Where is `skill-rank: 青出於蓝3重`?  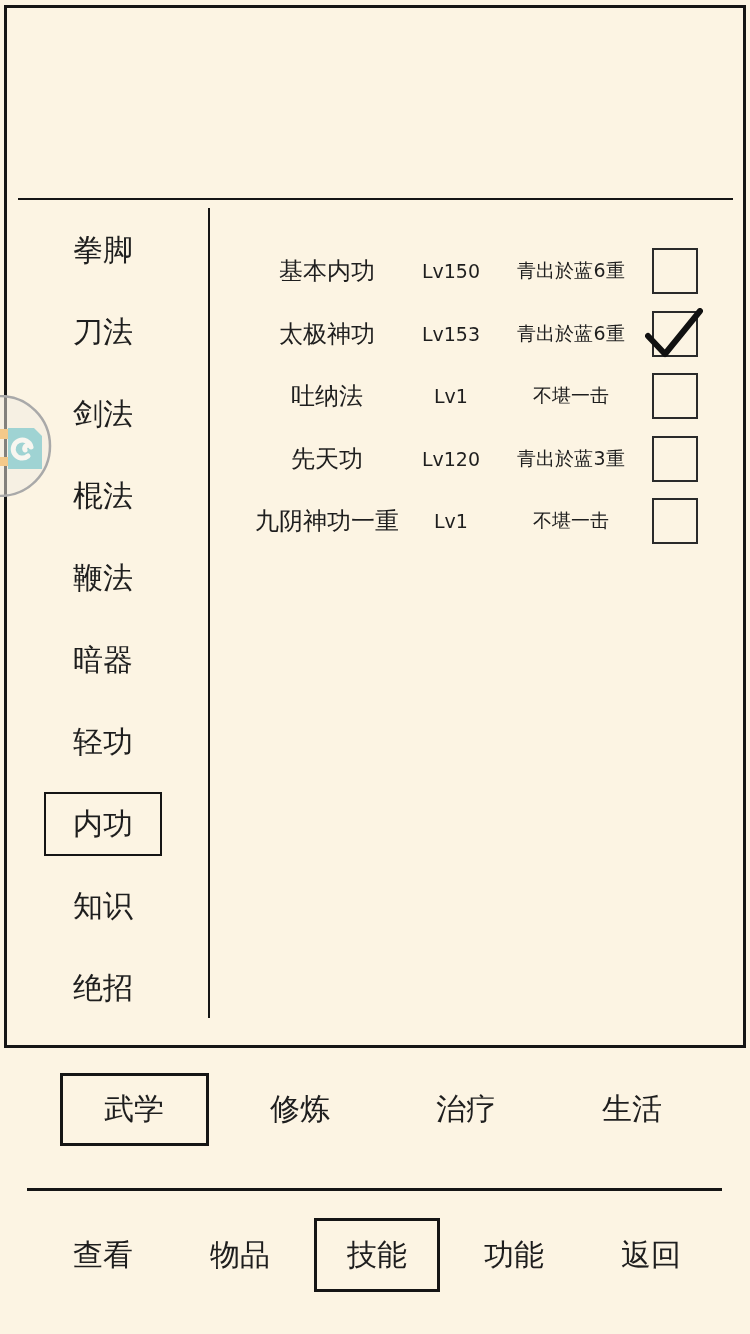
skill-rank: 青出於蓝3重 is located at coordinates (571, 458).